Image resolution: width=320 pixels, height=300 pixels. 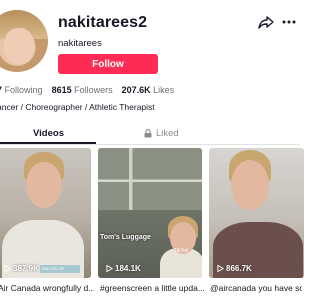 What do you see at coordinates (1, 90) in the screenshot?
I see `stat-following-value: 7` at bounding box center [1, 90].